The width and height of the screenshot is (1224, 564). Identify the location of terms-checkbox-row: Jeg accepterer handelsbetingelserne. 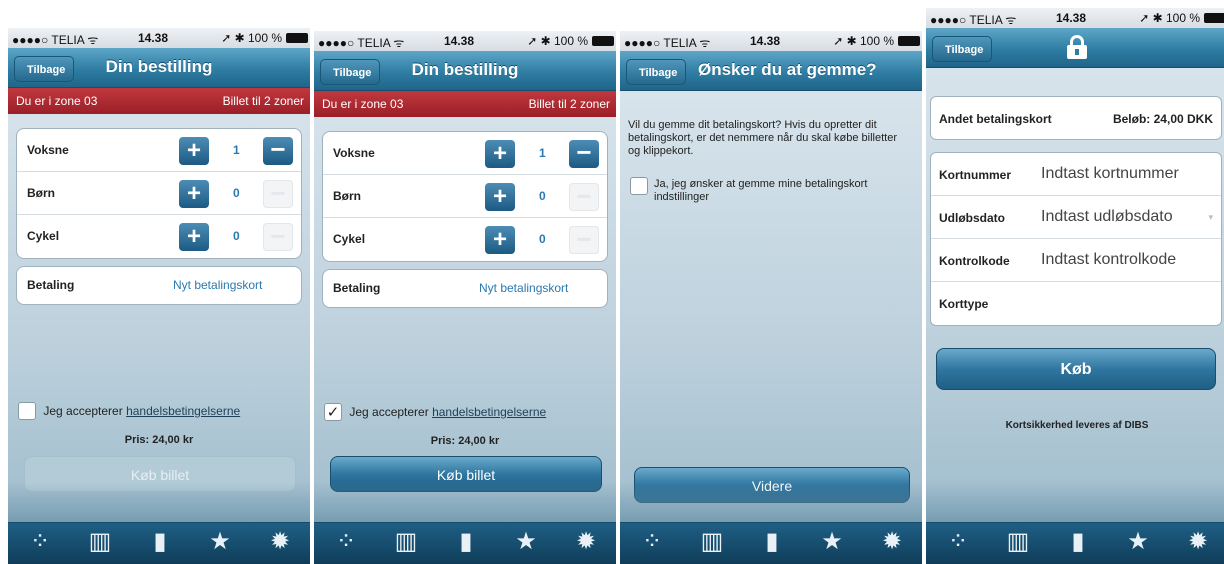
(129, 411).